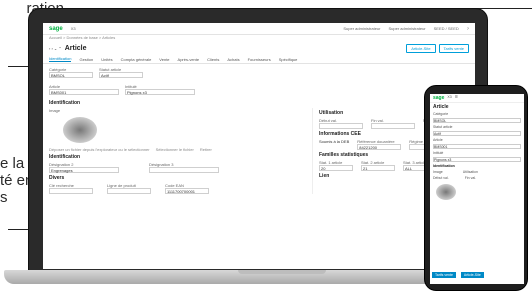 The width and height of the screenshot is (532, 303). Describe the element at coordinates (470, 178) in the screenshot. I see `phone-fin-val: Fin val.` at that location.